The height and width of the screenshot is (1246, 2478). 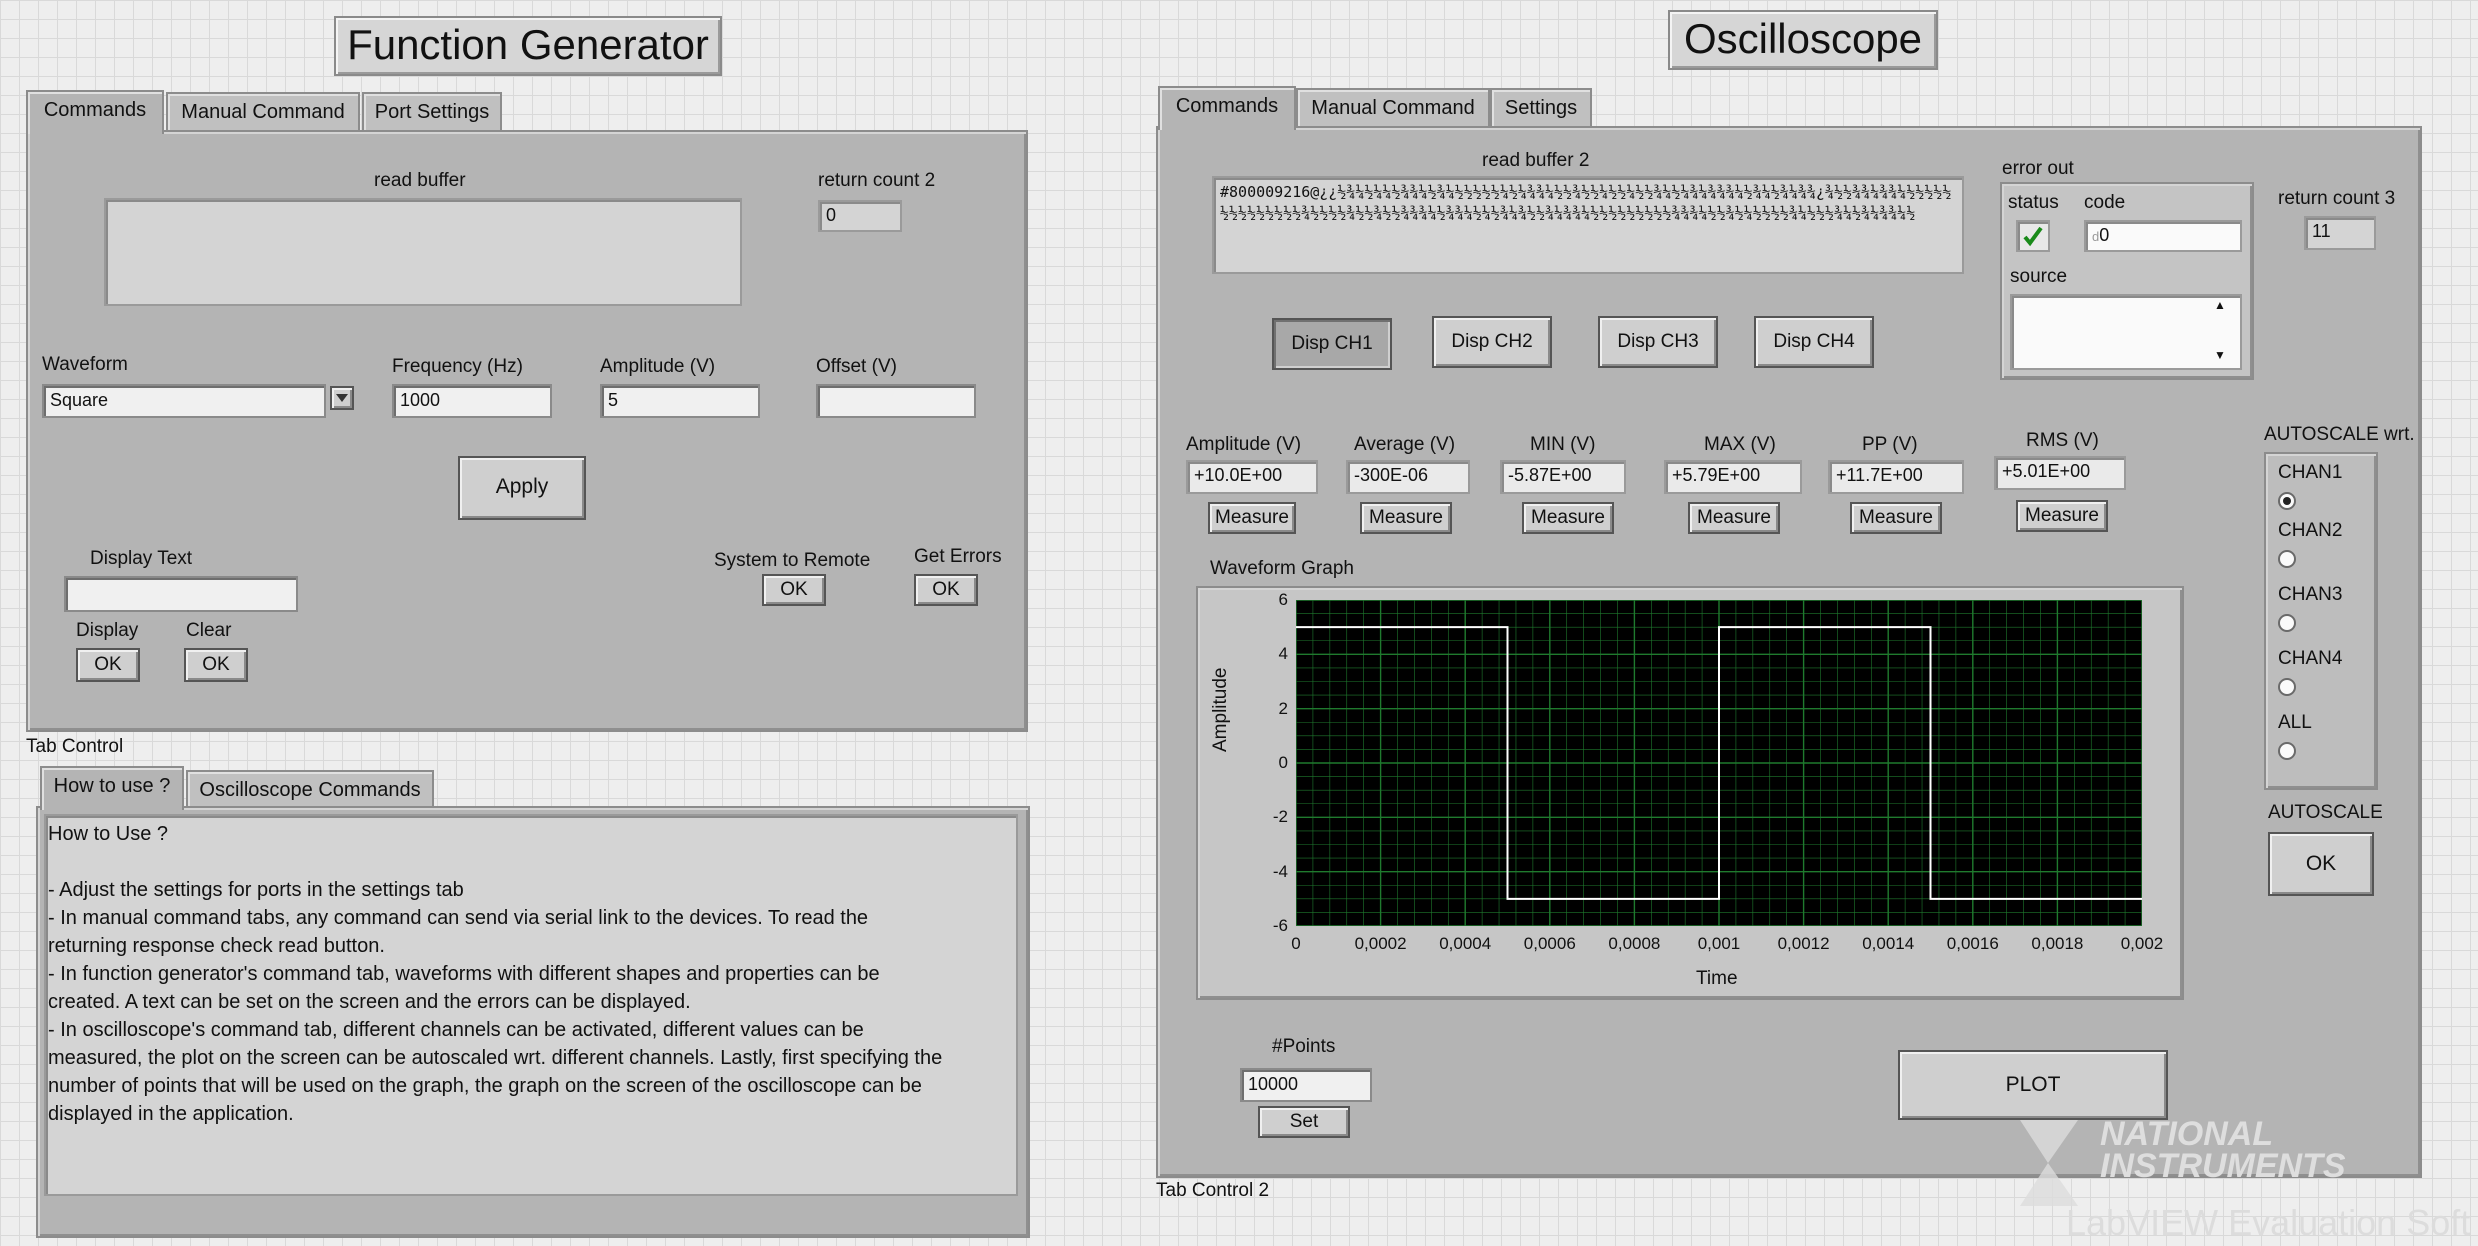 I want to click on checkmark-icon, so click(x=2033, y=236).